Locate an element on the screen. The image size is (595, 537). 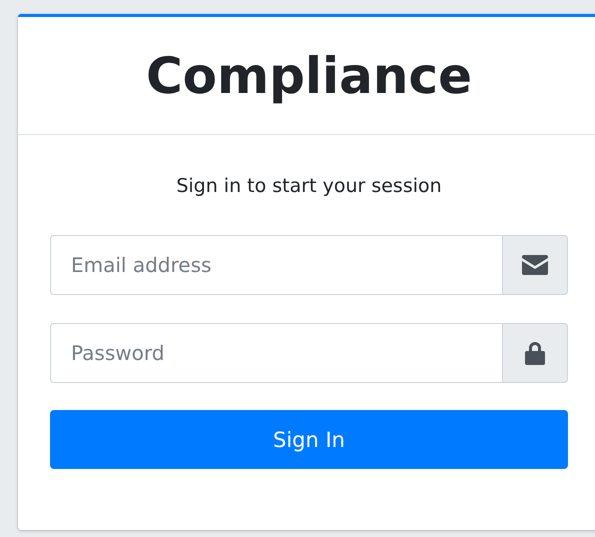
sign-in-button: Sign In is located at coordinates (309, 439).